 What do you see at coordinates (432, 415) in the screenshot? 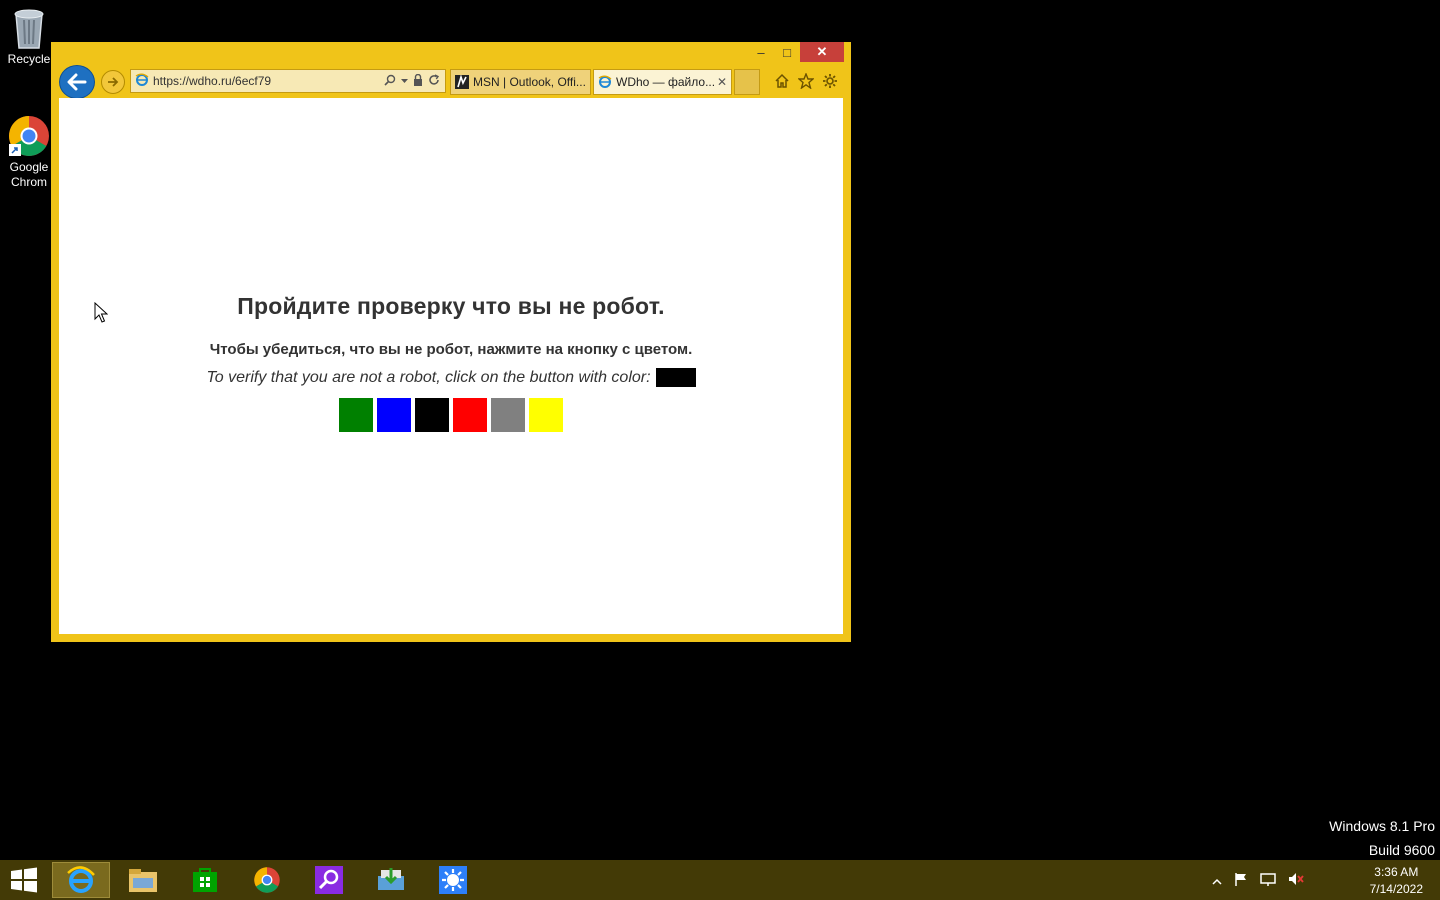
I see `color-button-black` at bounding box center [432, 415].